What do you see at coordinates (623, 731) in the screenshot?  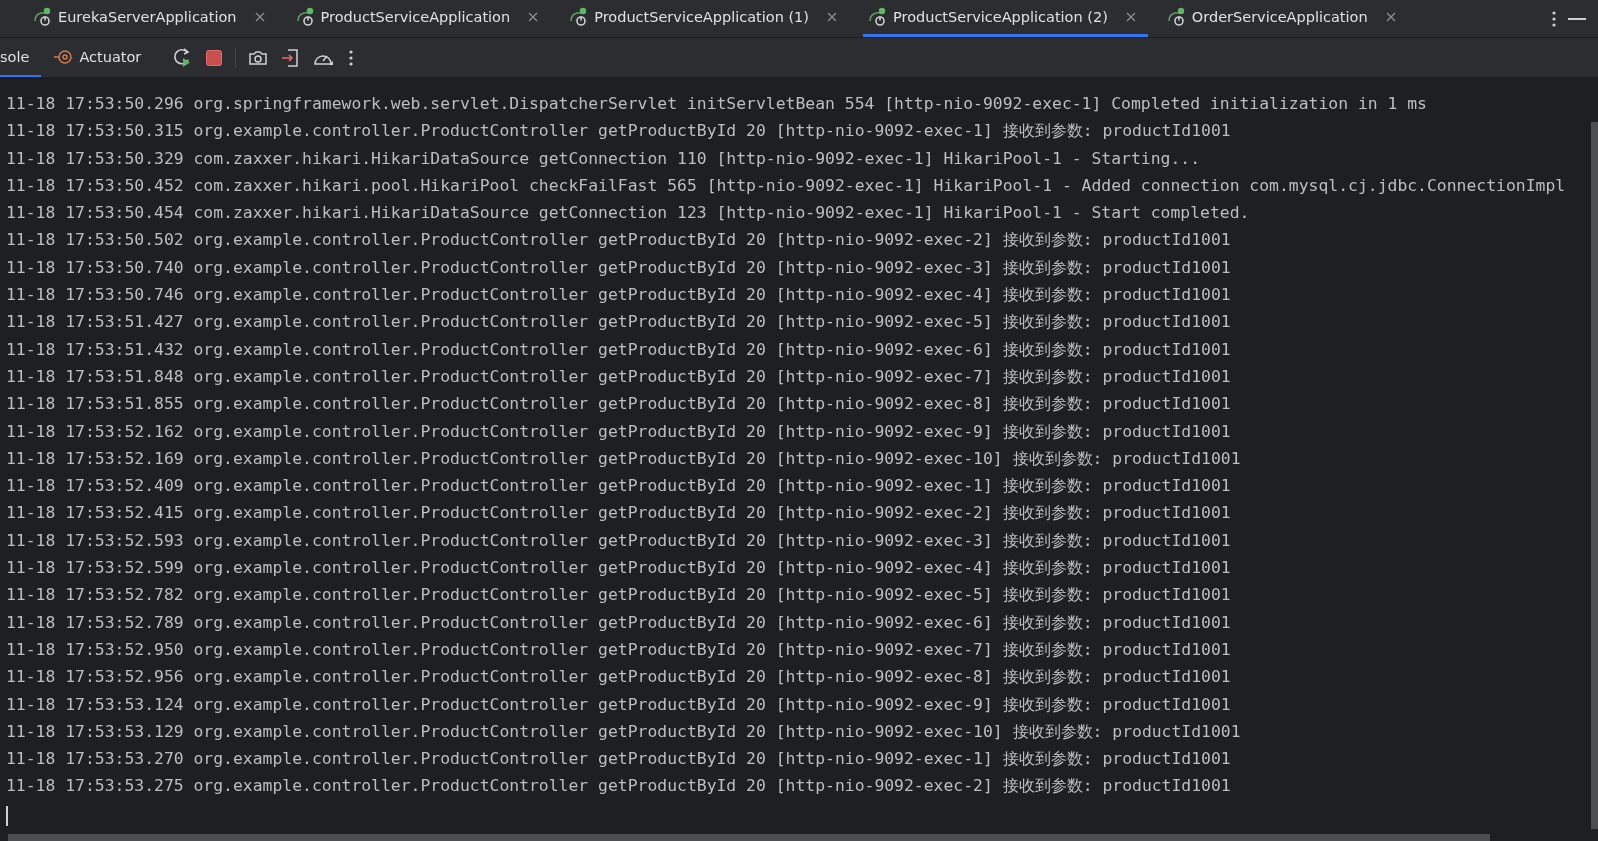 I see `log-line: 11-18 17:53:53.129 org.example.controller.ProductController getProductById 20 [http-nio-9092-exec-10] 接收到参数: productId1001` at bounding box center [623, 731].